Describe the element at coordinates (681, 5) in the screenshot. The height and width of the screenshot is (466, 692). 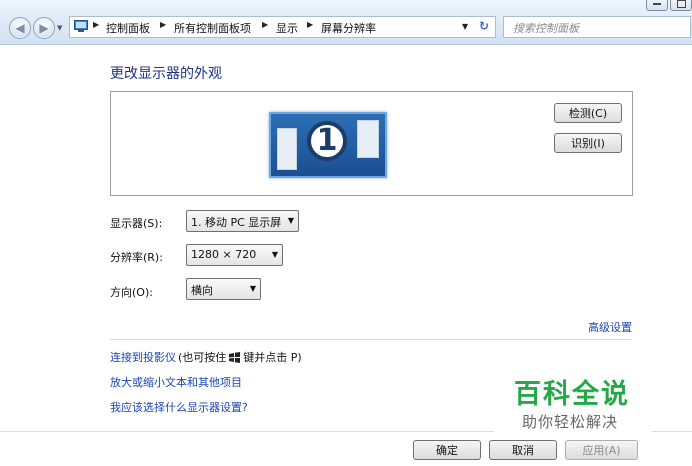
I see `maximize-button` at that location.